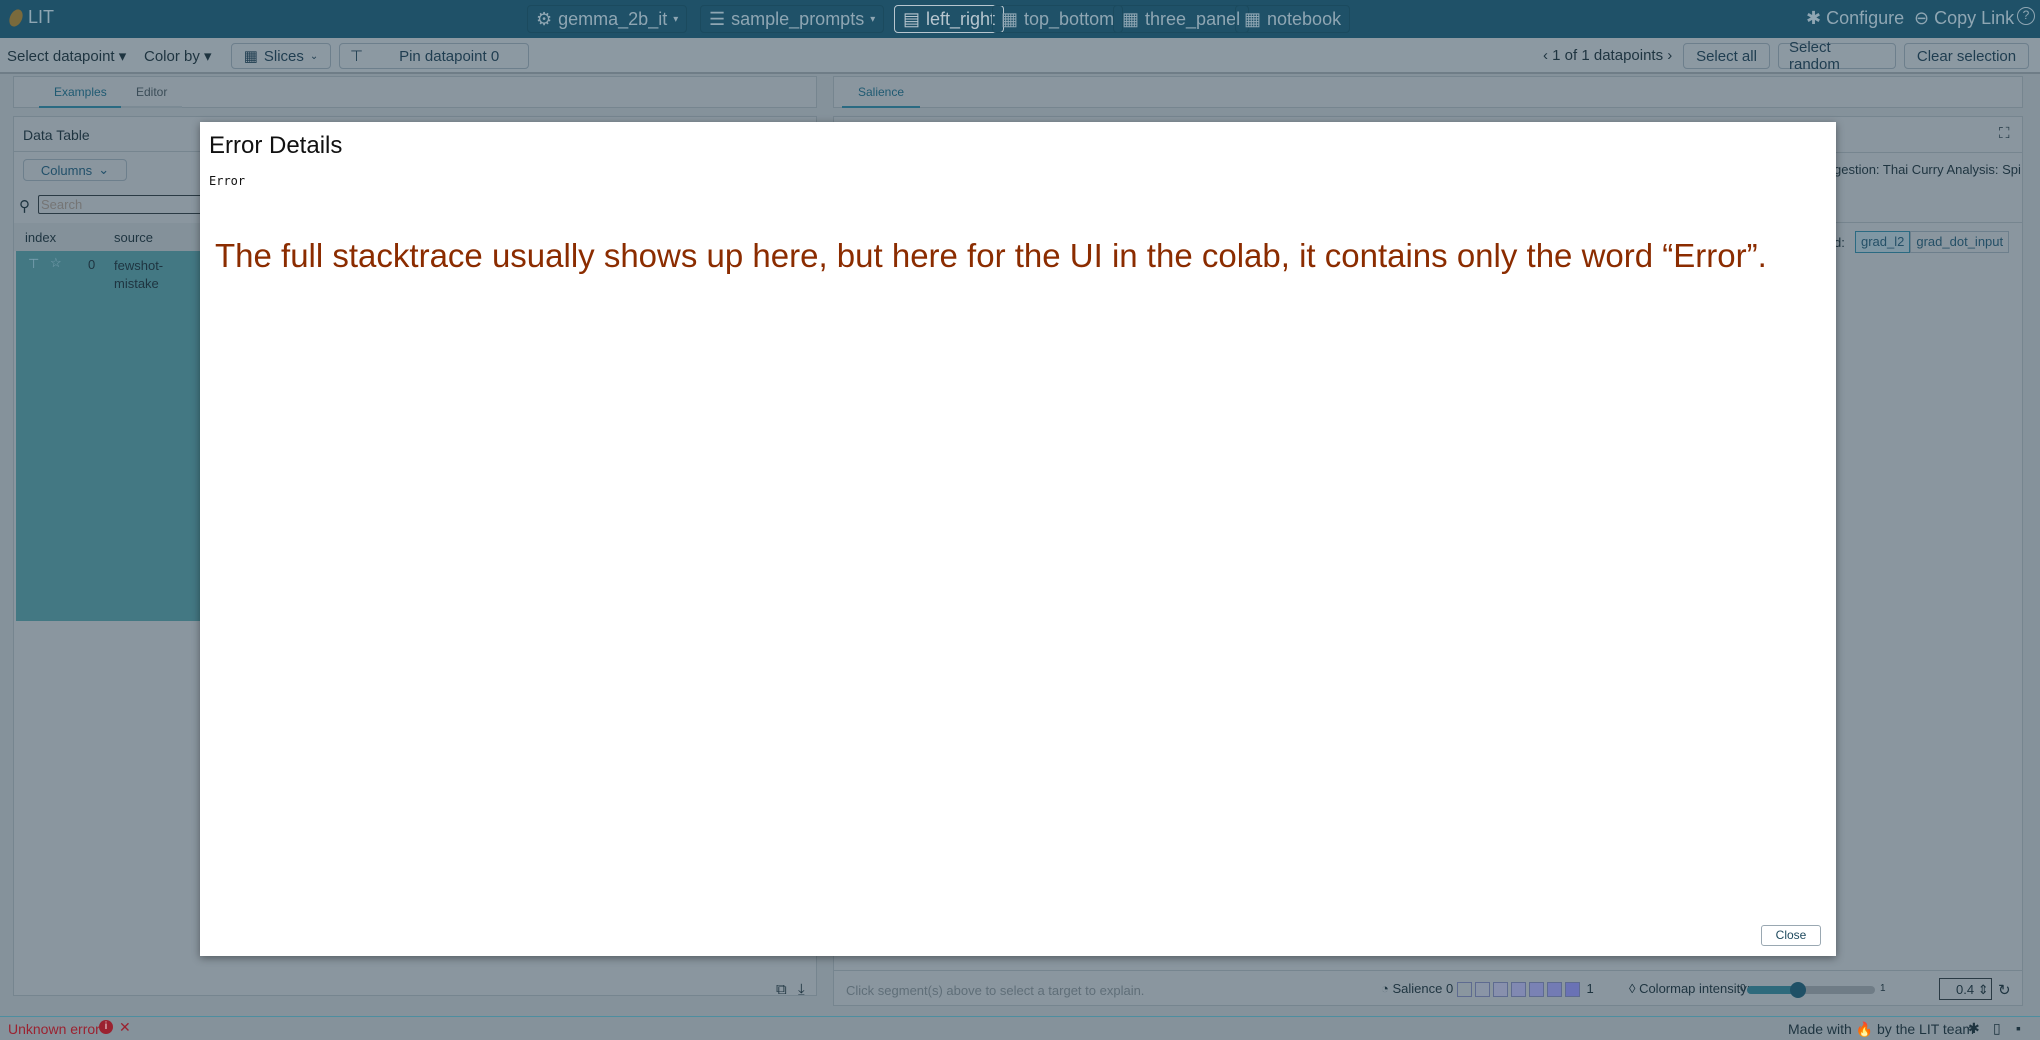  I want to click on layout-left-right: ▤ left_right, so click(949, 19).